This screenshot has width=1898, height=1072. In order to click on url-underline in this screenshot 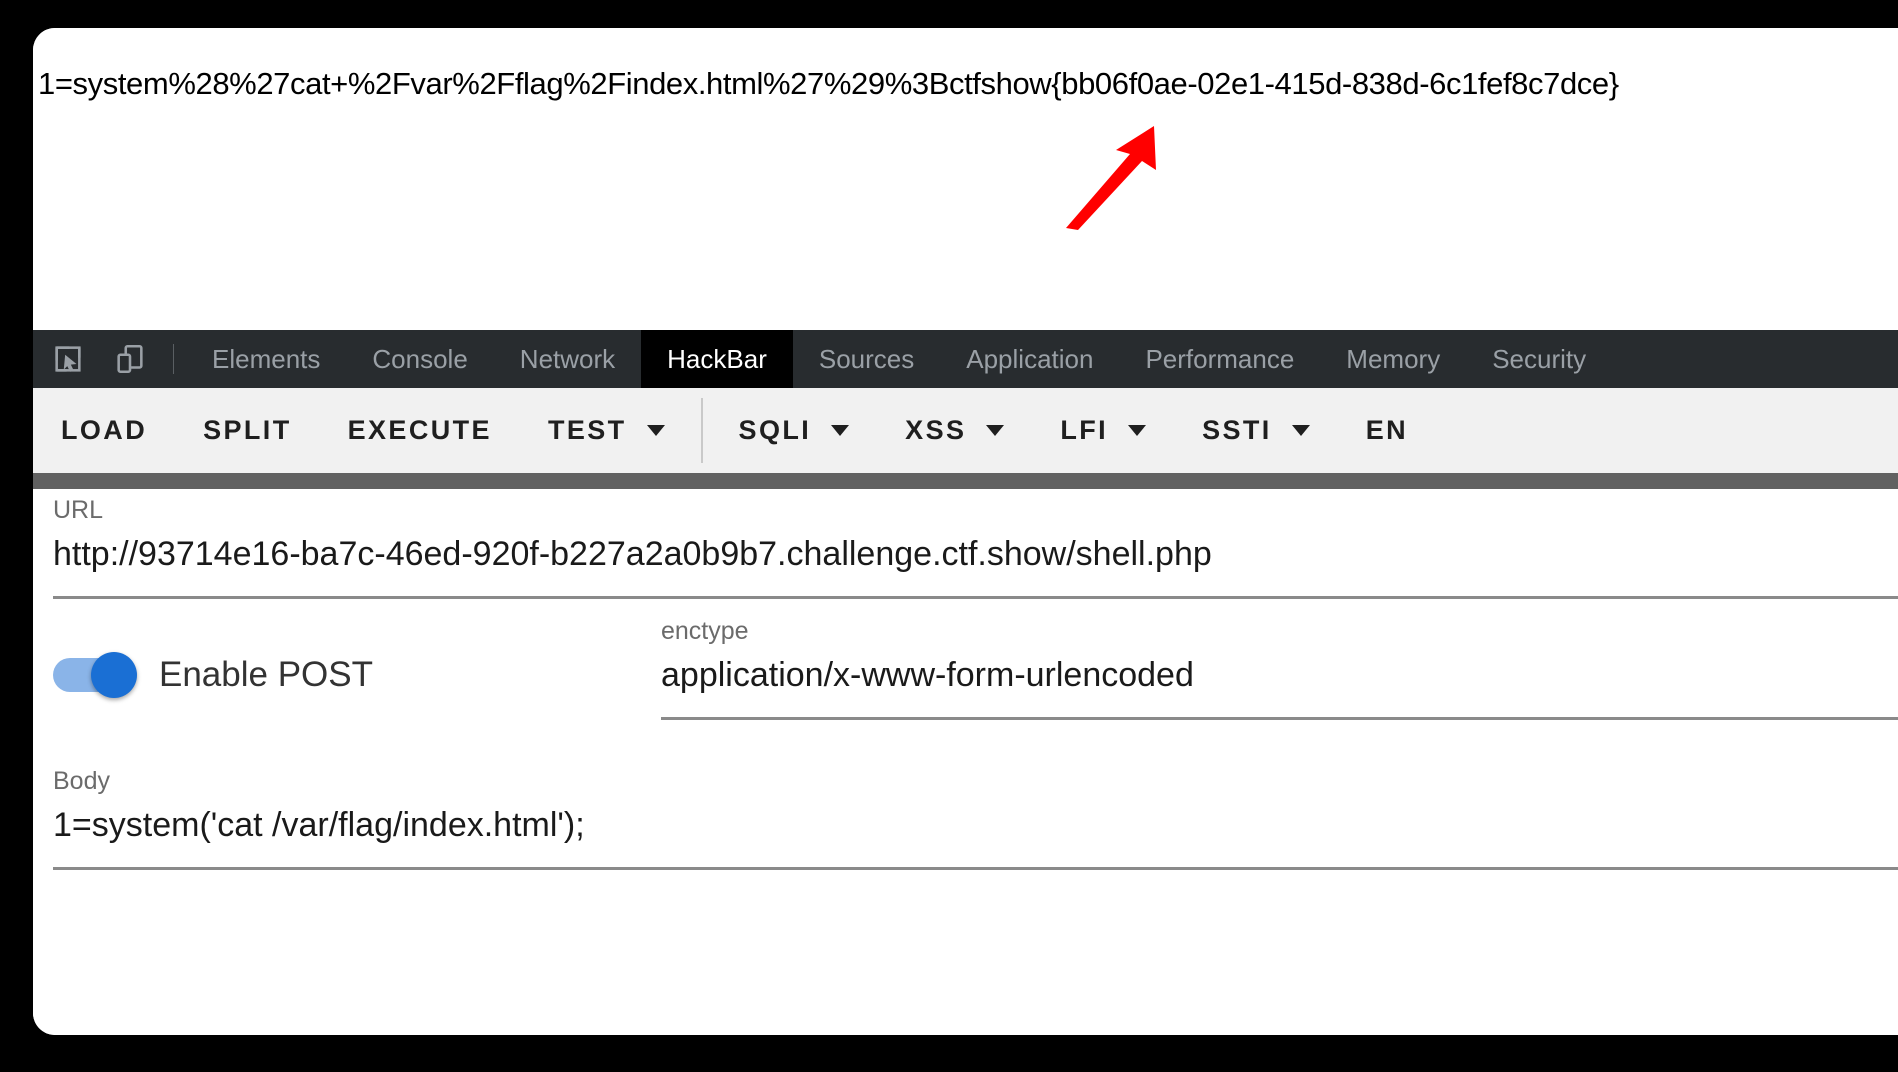, I will do `click(975, 597)`.